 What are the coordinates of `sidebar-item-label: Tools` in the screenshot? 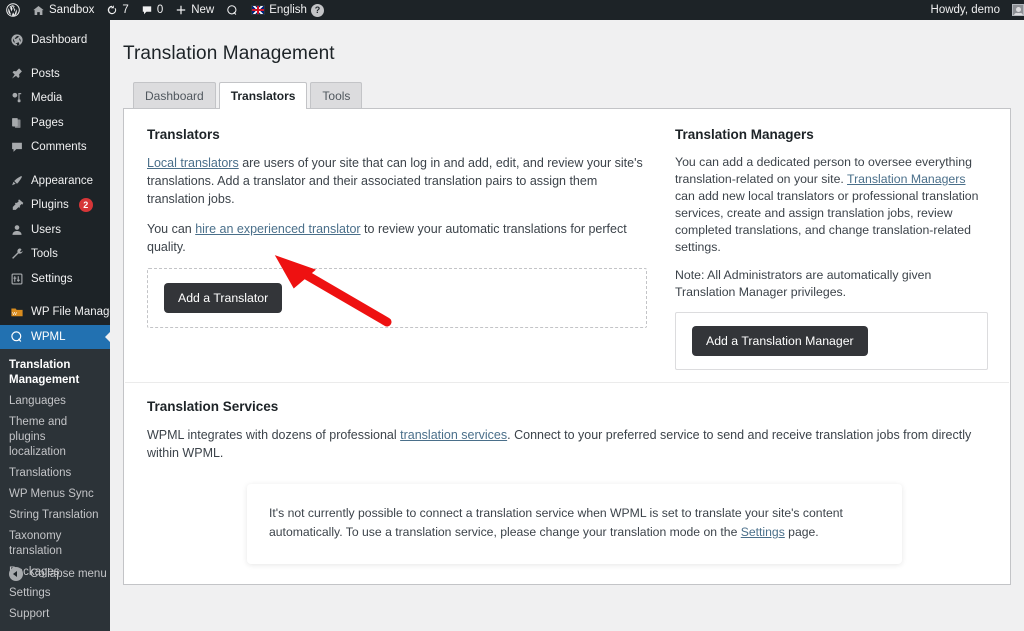 It's located at (44, 254).